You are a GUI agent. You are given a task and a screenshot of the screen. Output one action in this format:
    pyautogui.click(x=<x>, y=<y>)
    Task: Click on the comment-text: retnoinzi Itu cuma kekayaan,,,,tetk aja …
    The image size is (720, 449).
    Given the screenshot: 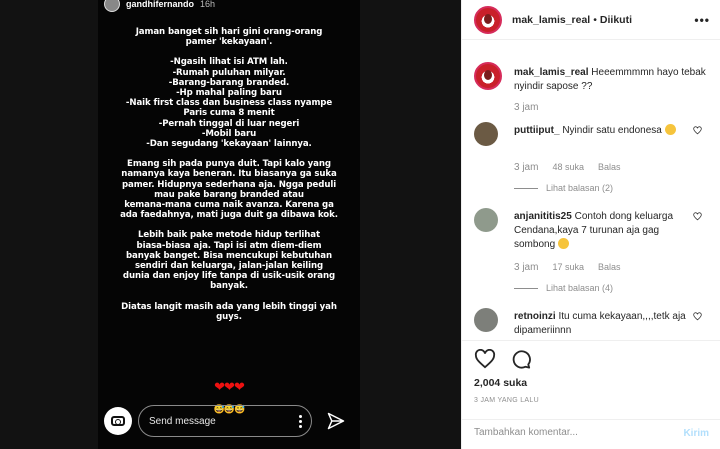 What is the action you would take?
    pyautogui.click(x=603, y=324)
    